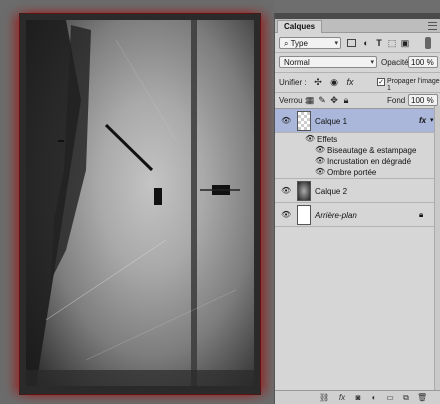  I want to click on lock-pixels-icon: ✎, so click(322, 100).